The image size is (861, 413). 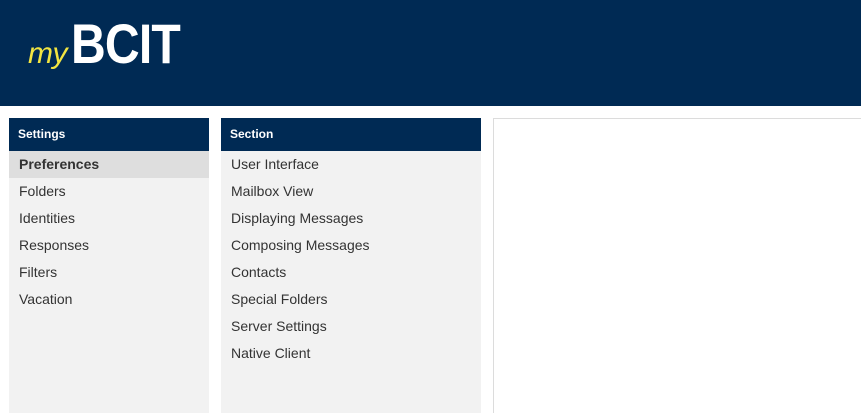 What do you see at coordinates (109, 164) in the screenshot?
I see `settings-item-preferences: Preferences` at bounding box center [109, 164].